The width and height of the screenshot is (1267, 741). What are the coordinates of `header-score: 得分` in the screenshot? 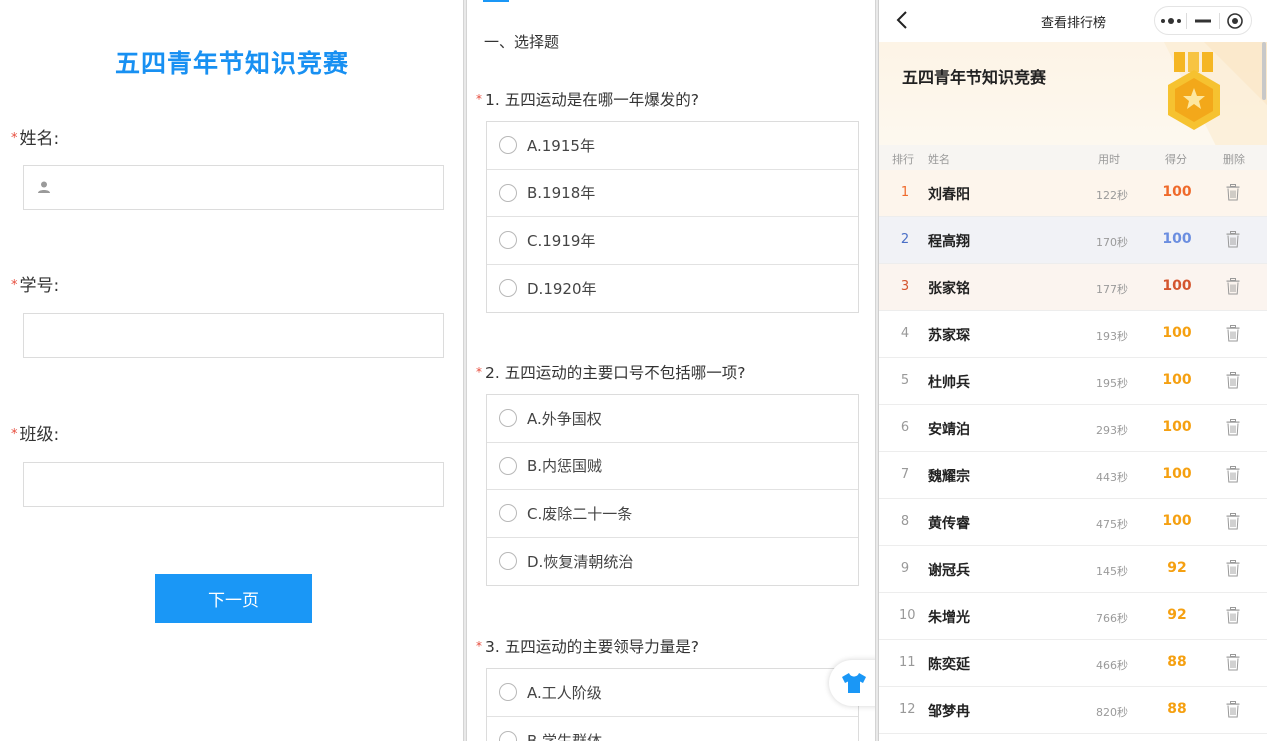 It's located at (1176, 159).